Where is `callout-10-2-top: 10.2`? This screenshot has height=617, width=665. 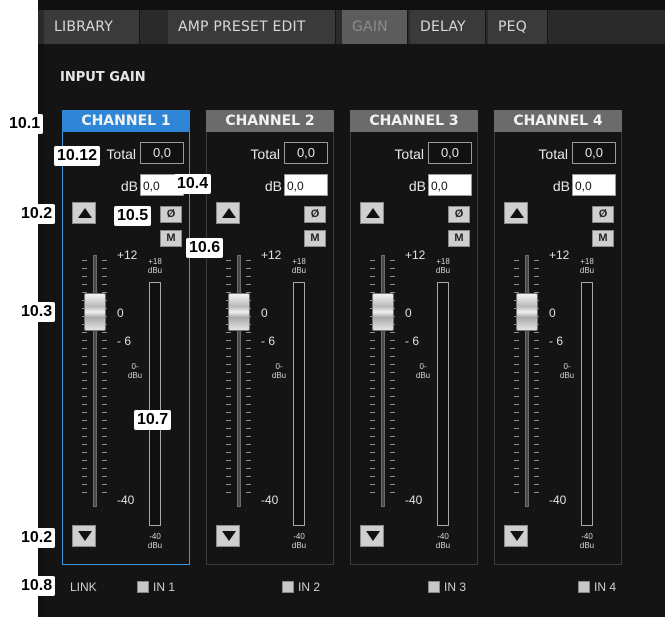
callout-10-2-top: 10.2 is located at coordinates (37, 214).